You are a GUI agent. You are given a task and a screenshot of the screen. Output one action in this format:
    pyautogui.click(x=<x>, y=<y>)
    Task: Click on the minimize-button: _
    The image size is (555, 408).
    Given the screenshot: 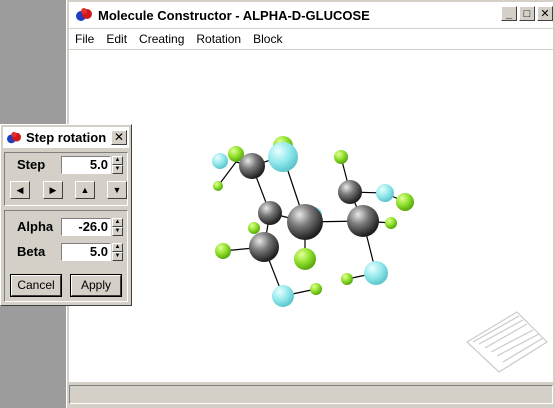 What is the action you would take?
    pyautogui.click(x=509, y=13)
    